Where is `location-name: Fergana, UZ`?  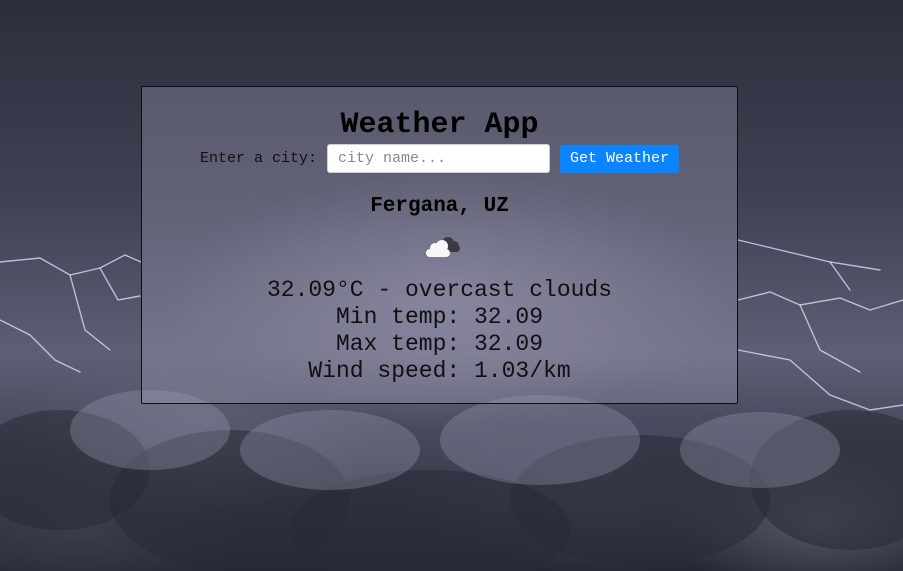 location-name: Fergana, UZ is located at coordinates (439, 206).